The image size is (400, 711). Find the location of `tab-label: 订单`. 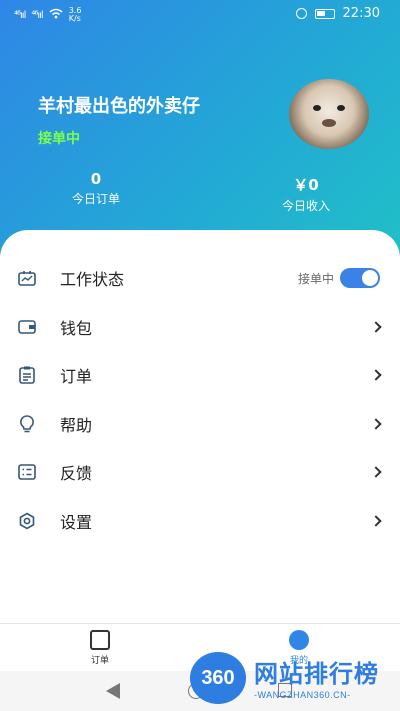

tab-label: 订单 is located at coordinates (99, 661).